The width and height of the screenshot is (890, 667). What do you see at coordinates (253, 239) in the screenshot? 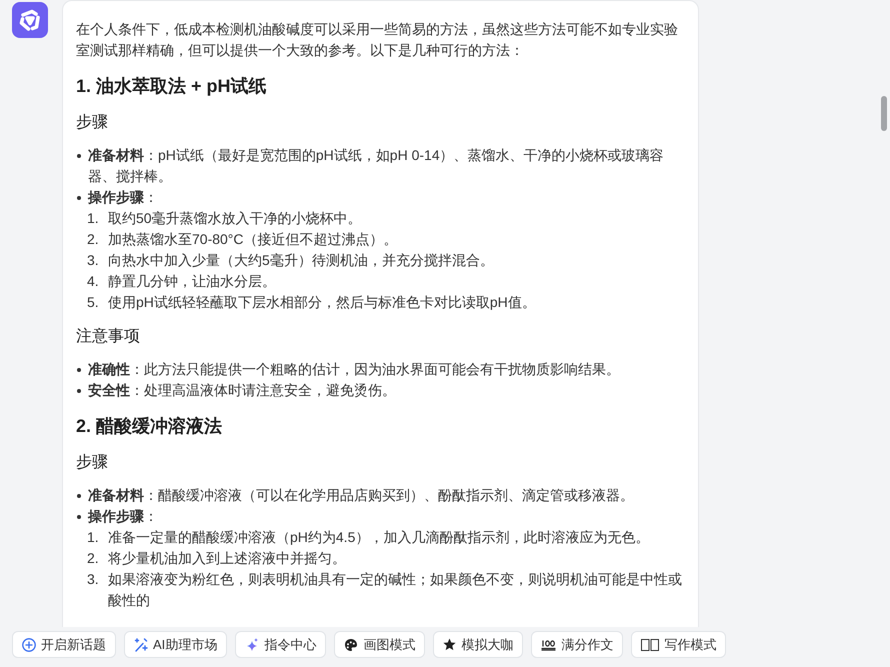
I see `list-item-text: 加热蒸馏水至70-80°C（接近但不超过沸点）。` at bounding box center [253, 239].